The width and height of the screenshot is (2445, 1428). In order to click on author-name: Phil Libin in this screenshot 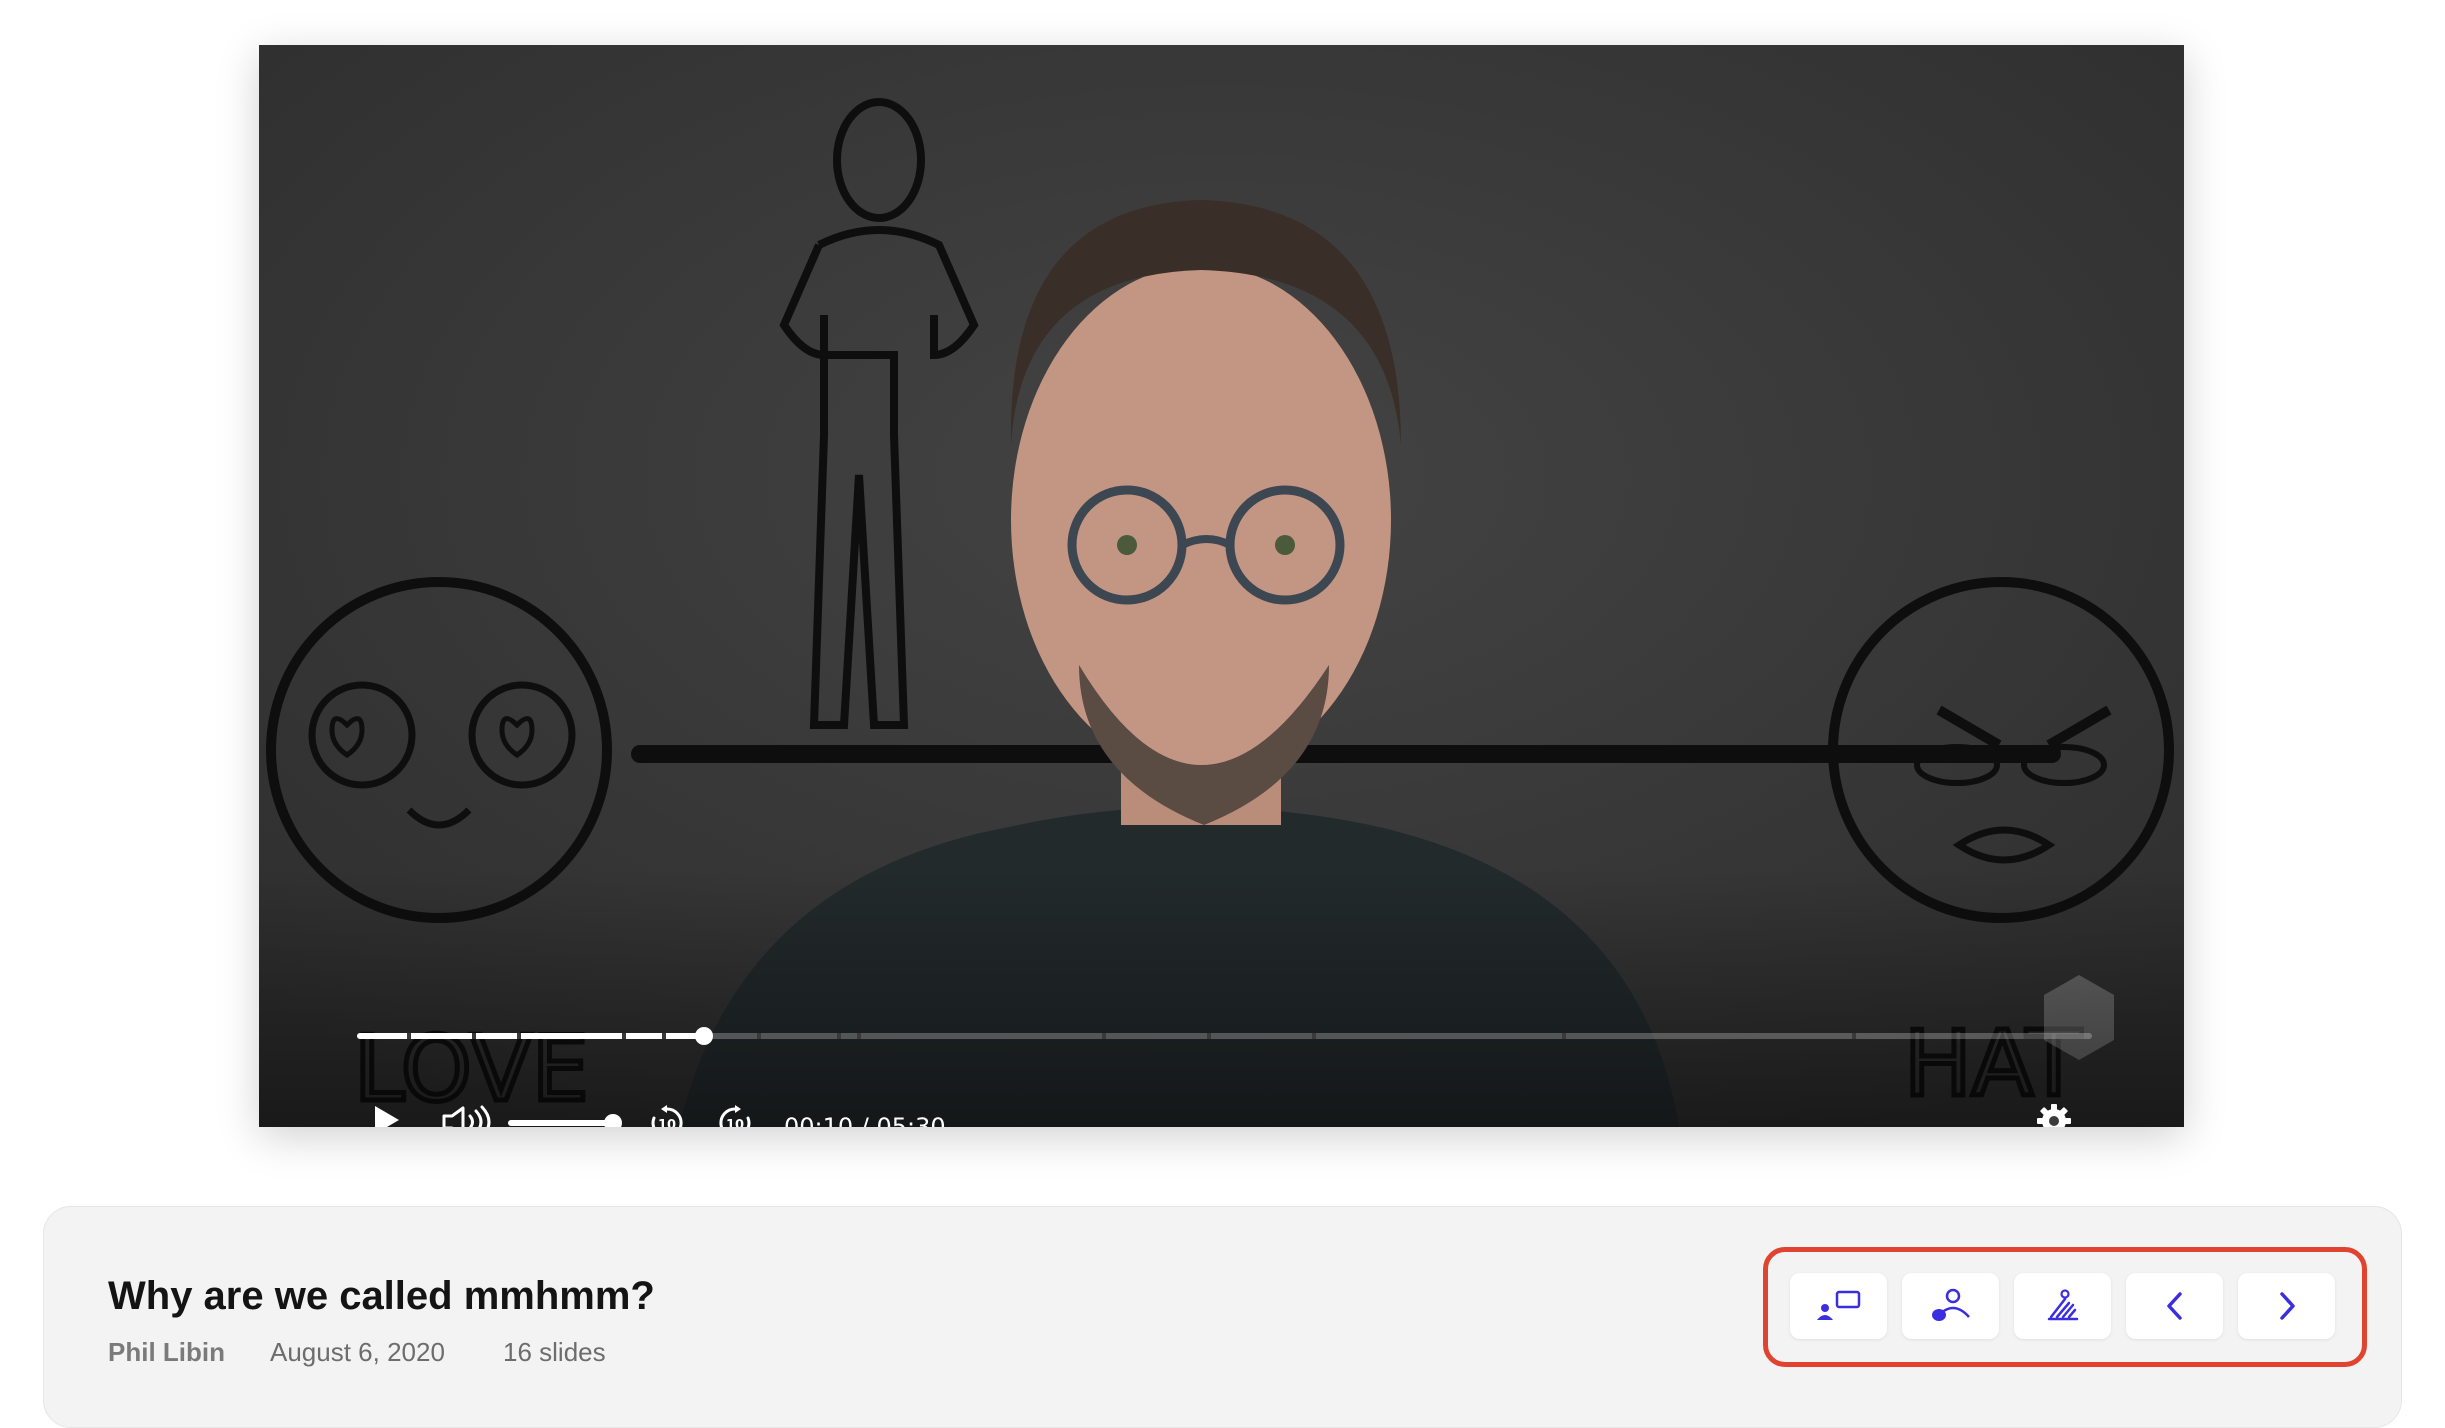, I will do `click(166, 1352)`.